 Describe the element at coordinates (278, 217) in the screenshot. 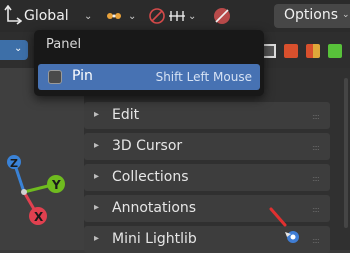

I see `annotate-pencil-icon` at that location.